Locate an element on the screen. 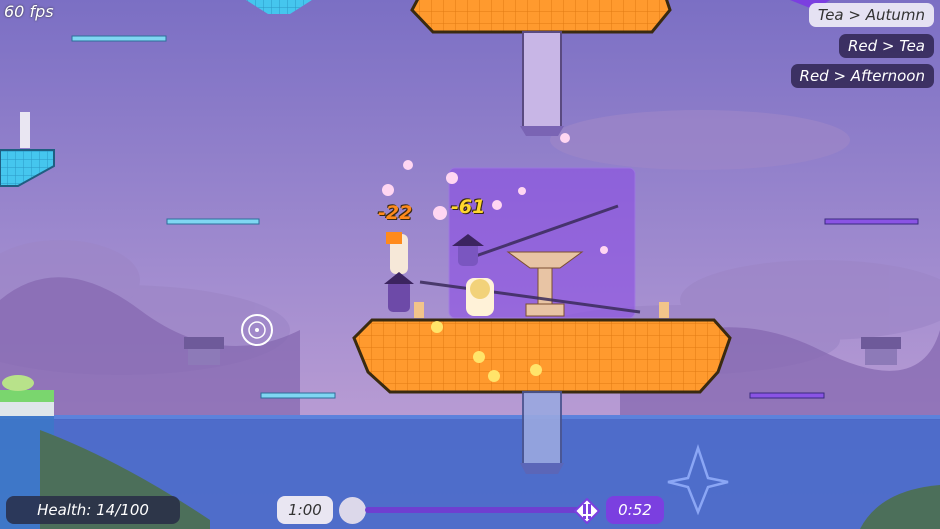 The image size is (940, 529). candle-right is located at coordinates (664, 310).